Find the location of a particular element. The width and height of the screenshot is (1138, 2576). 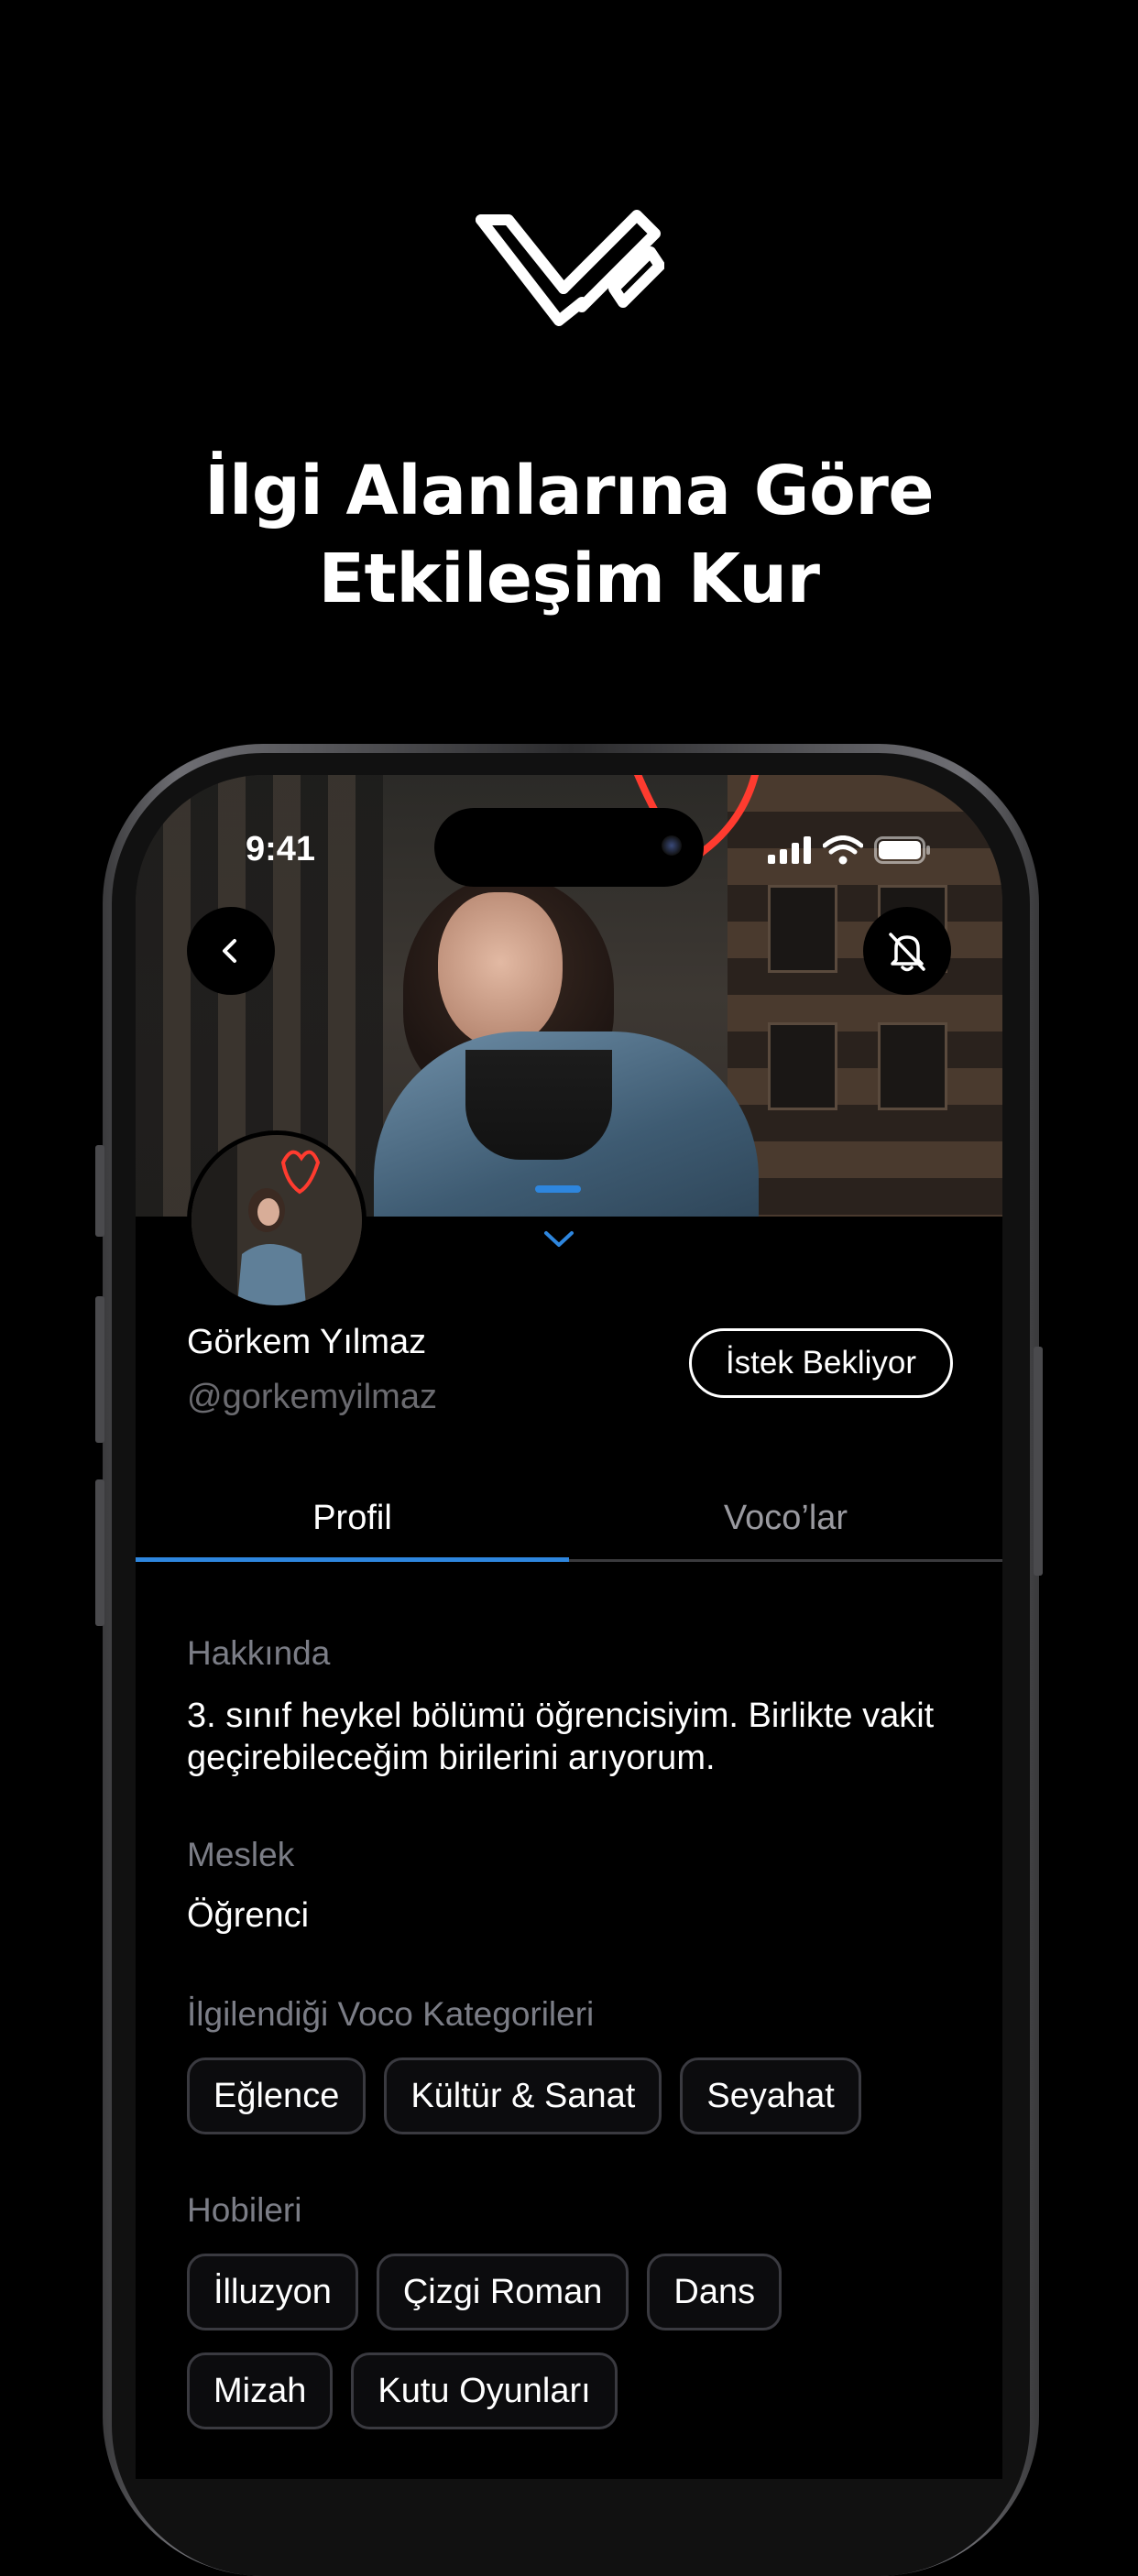

chip-hobby: İlluzyon is located at coordinates (272, 2292).